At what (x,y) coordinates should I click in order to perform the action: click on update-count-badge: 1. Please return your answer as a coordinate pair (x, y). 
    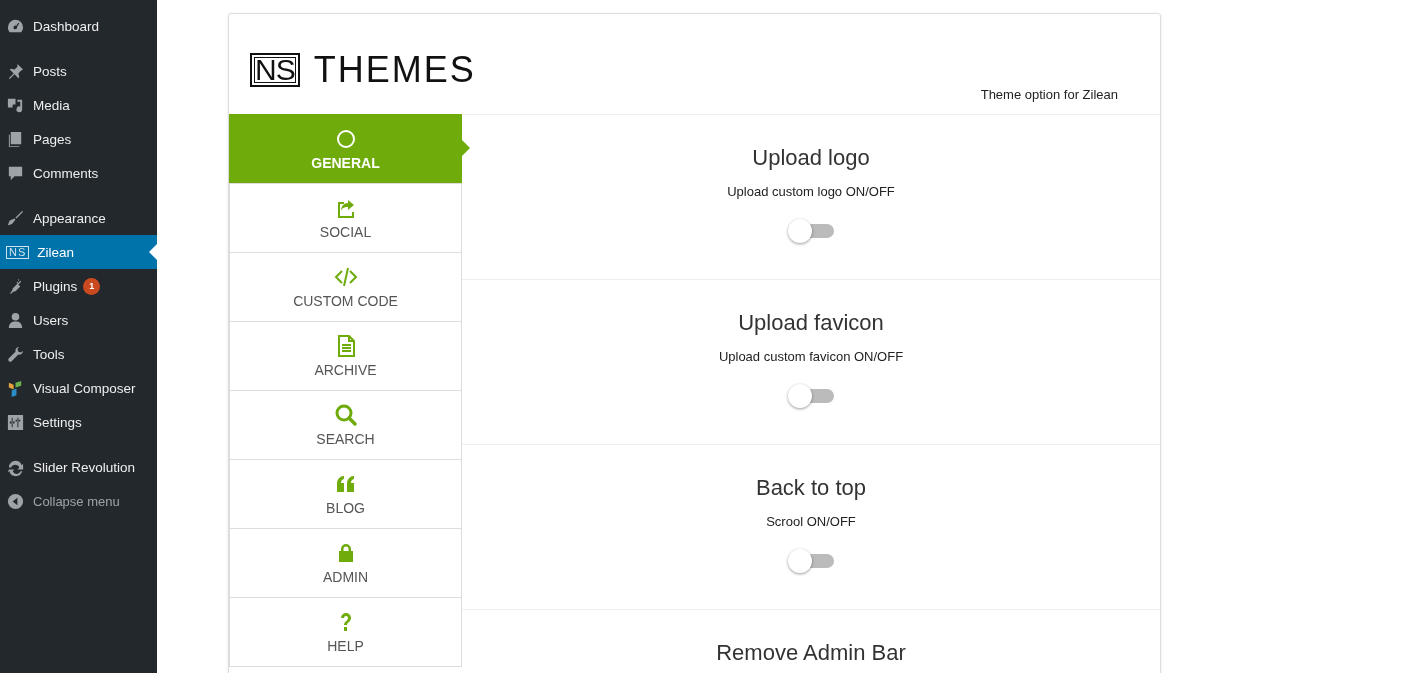
    Looking at the image, I should click on (92, 286).